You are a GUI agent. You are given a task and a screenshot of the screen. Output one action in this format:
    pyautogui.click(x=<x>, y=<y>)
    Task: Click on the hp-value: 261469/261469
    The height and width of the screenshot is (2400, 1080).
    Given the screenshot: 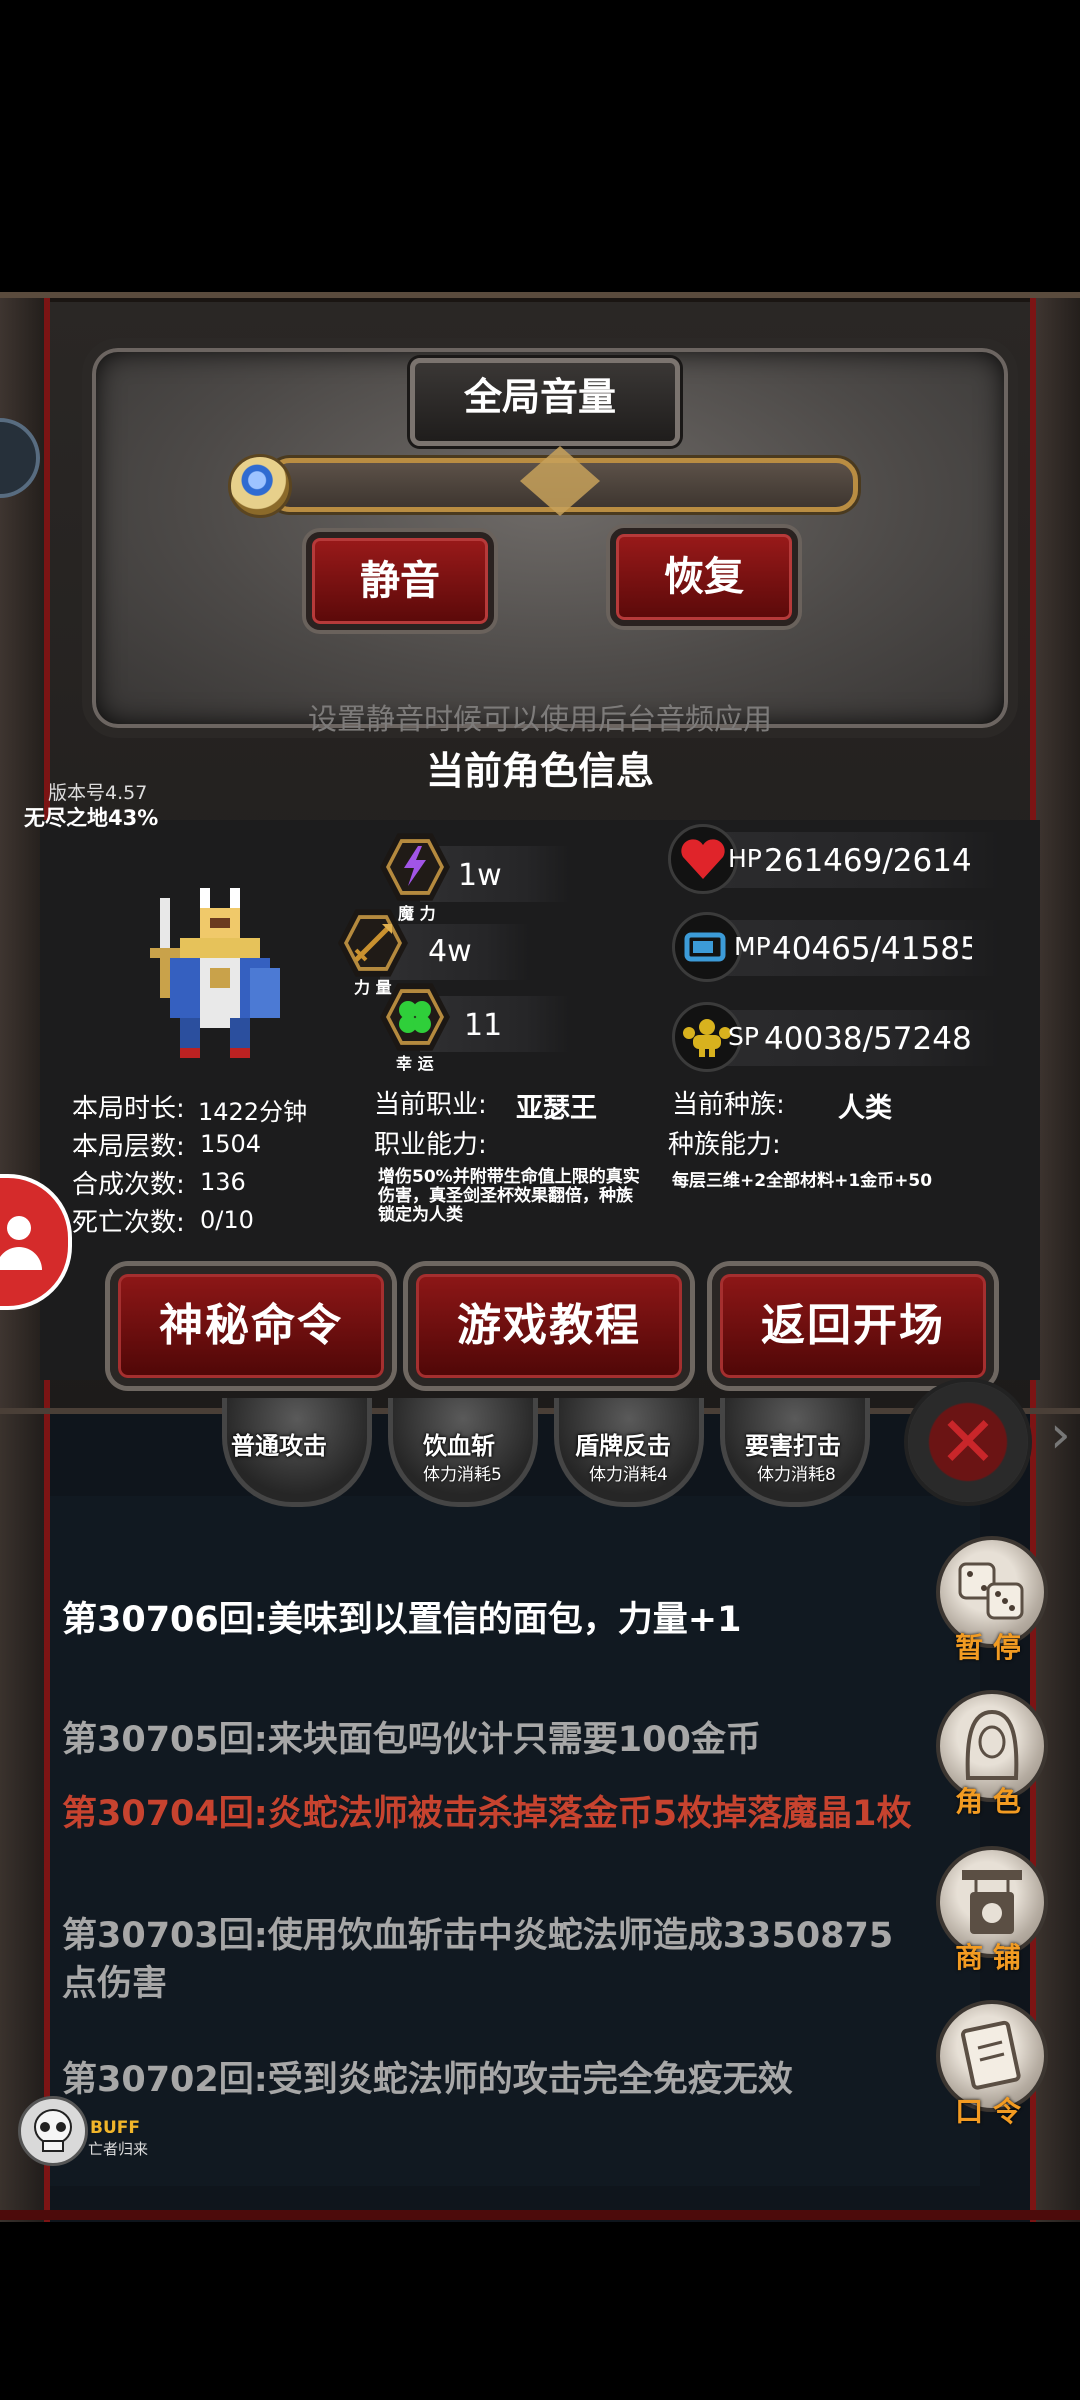 What is the action you would take?
    pyautogui.click(x=867, y=861)
    